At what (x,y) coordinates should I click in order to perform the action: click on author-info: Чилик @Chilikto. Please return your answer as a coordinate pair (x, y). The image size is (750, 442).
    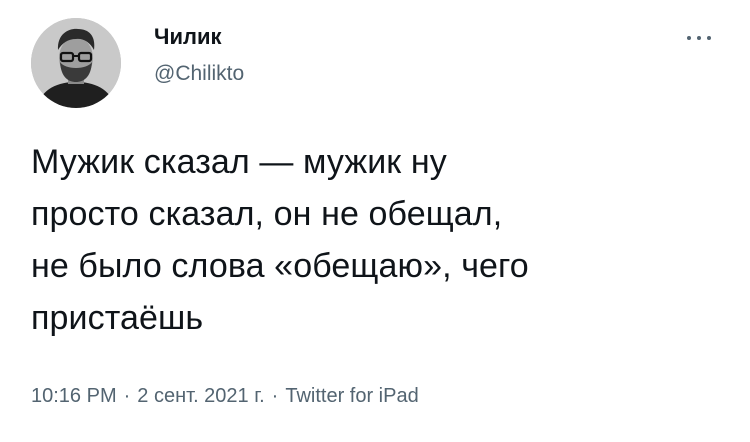
    Looking at the image, I should click on (199, 55).